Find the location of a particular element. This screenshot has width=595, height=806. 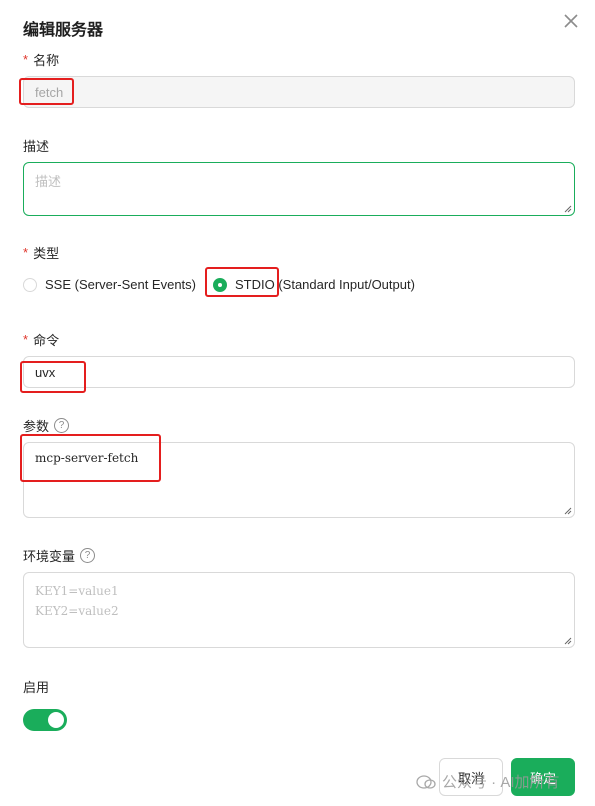

enabled-toggle is located at coordinates (45, 720).